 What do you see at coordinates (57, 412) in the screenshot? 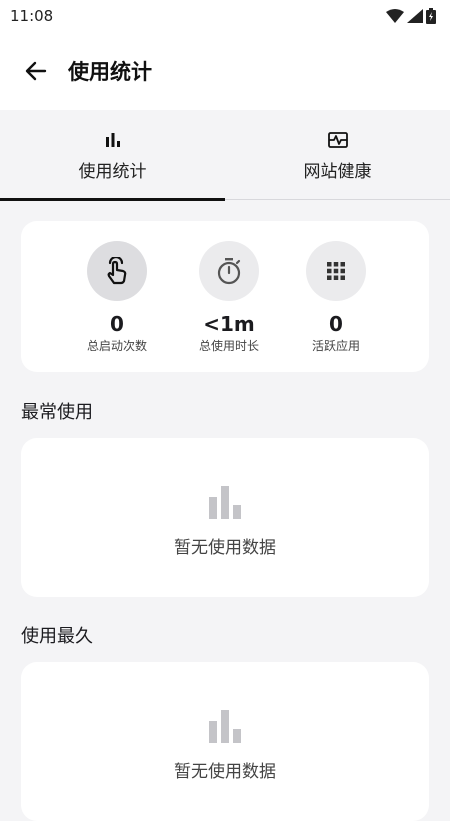
I see `section-title-most-used: 最常使用` at bounding box center [57, 412].